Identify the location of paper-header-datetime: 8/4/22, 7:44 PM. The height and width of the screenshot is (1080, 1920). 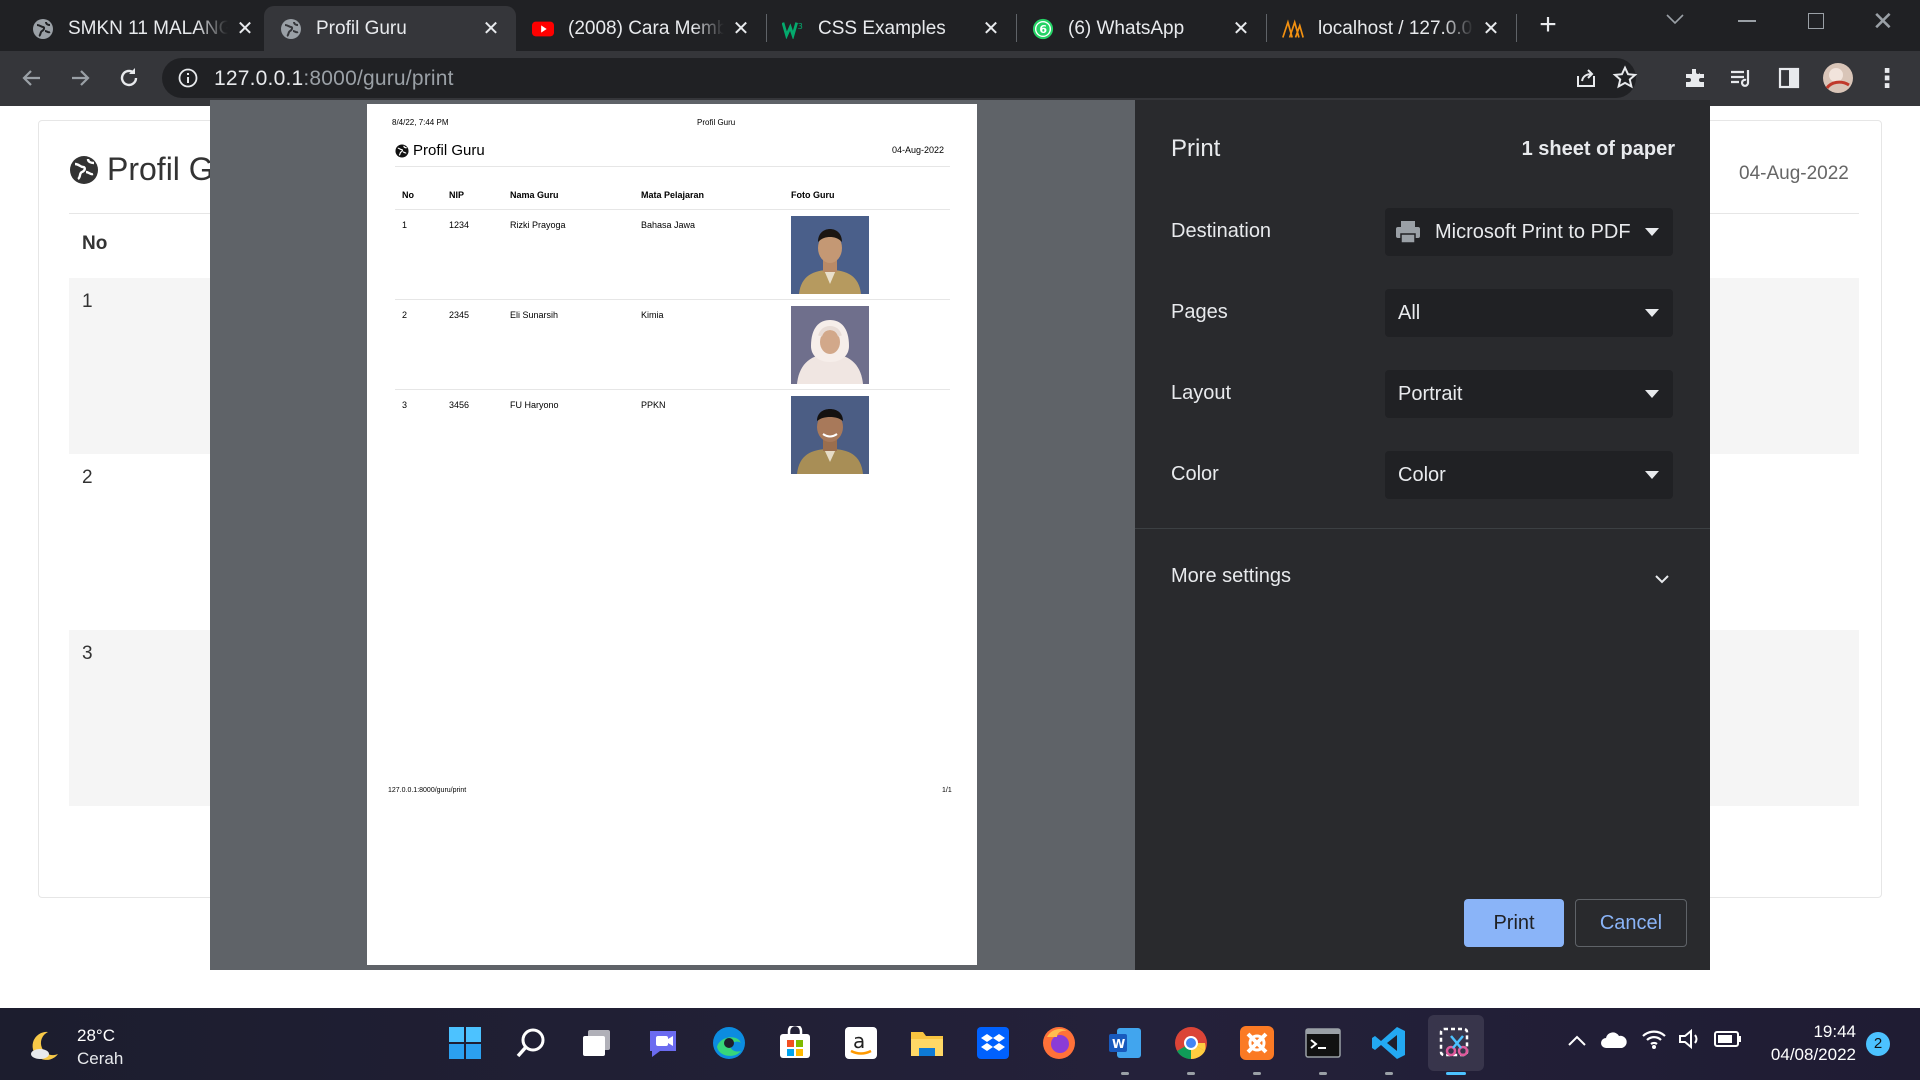
(420, 122).